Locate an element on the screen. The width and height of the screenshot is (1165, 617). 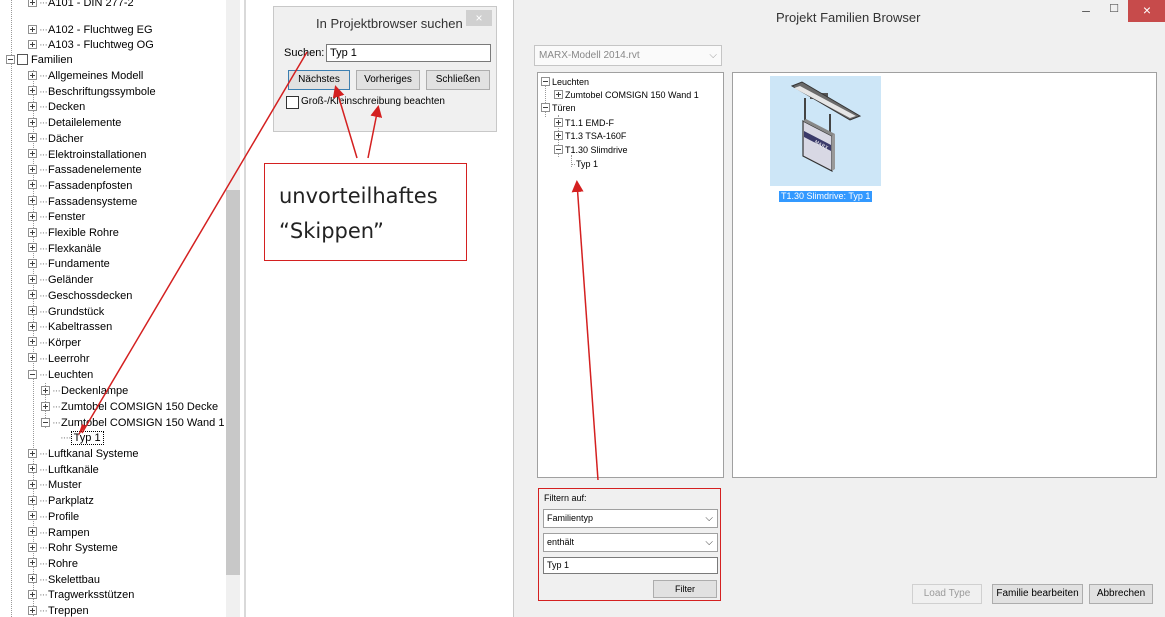
tree-item: ···Decken is located at coordinates (56, 107).